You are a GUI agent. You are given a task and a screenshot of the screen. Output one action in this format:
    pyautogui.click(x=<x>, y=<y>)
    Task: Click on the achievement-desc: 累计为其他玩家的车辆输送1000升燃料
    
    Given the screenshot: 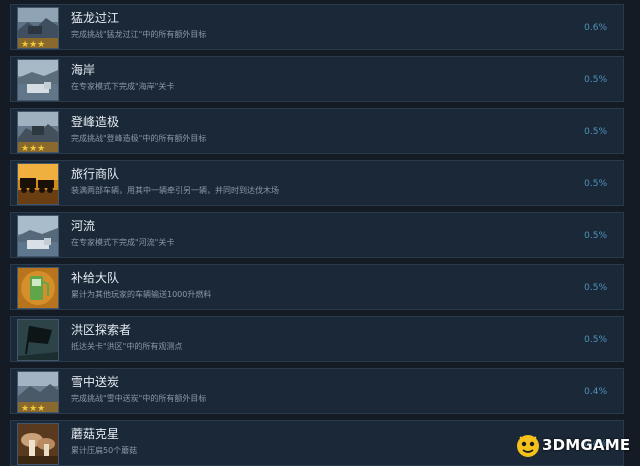 What is the action you would take?
    pyautogui.click(x=141, y=294)
    